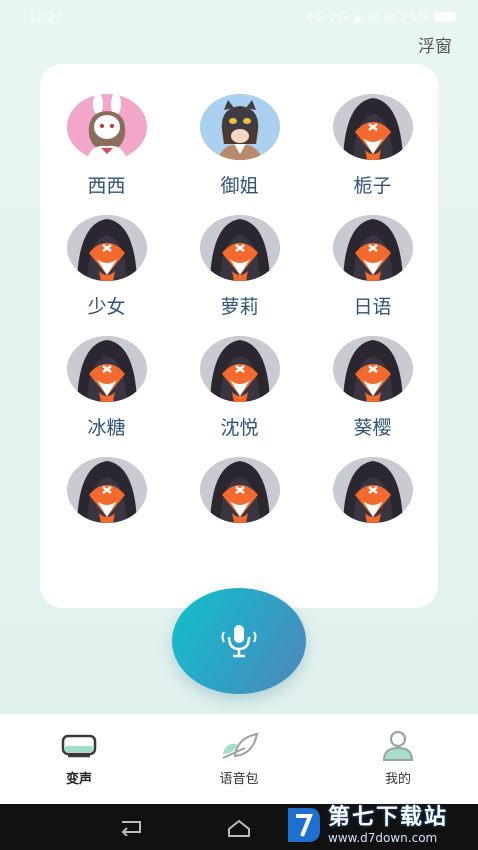 The image size is (478, 850). What do you see at coordinates (106, 186) in the screenshot?
I see `voice-name: 西西` at bounding box center [106, 186].